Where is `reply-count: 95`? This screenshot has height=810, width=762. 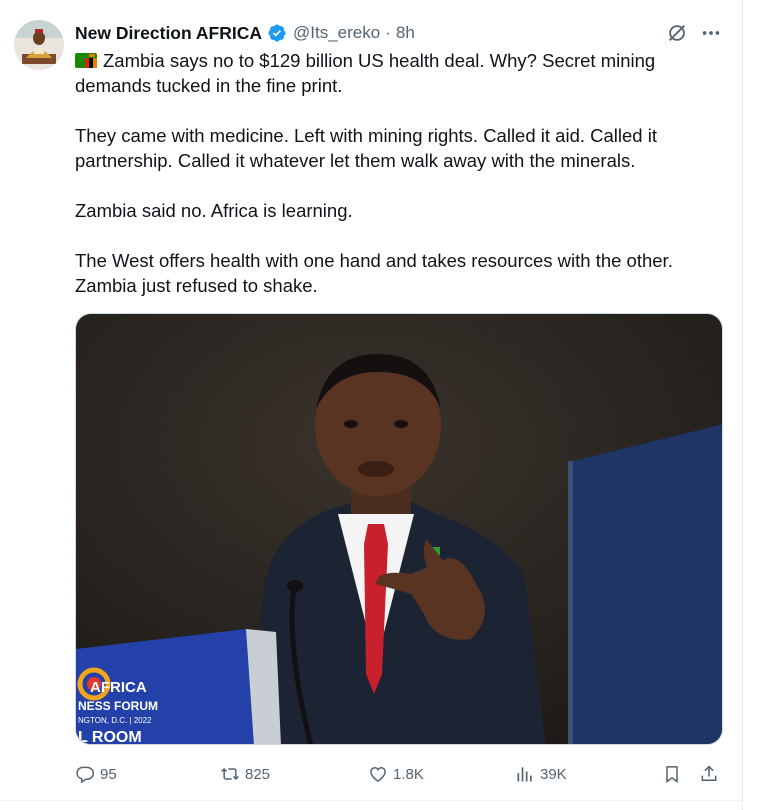
reply-count: 95 is located at coordinates (108, 774).